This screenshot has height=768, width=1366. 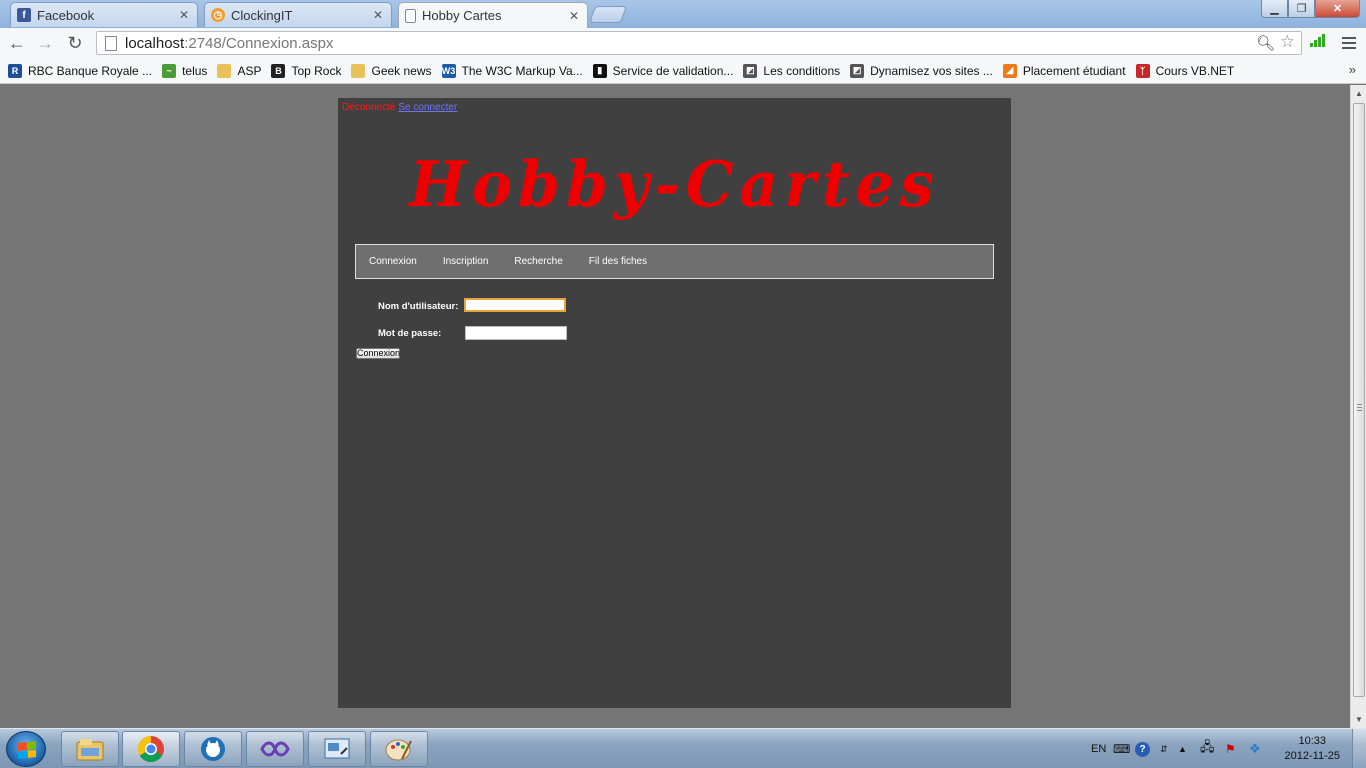 What do you see at coordinates (298, 14) in the screenshot?
I see `tab-clockingit: ◷ ClockingIT ✕` at bounding box center [298, 14].